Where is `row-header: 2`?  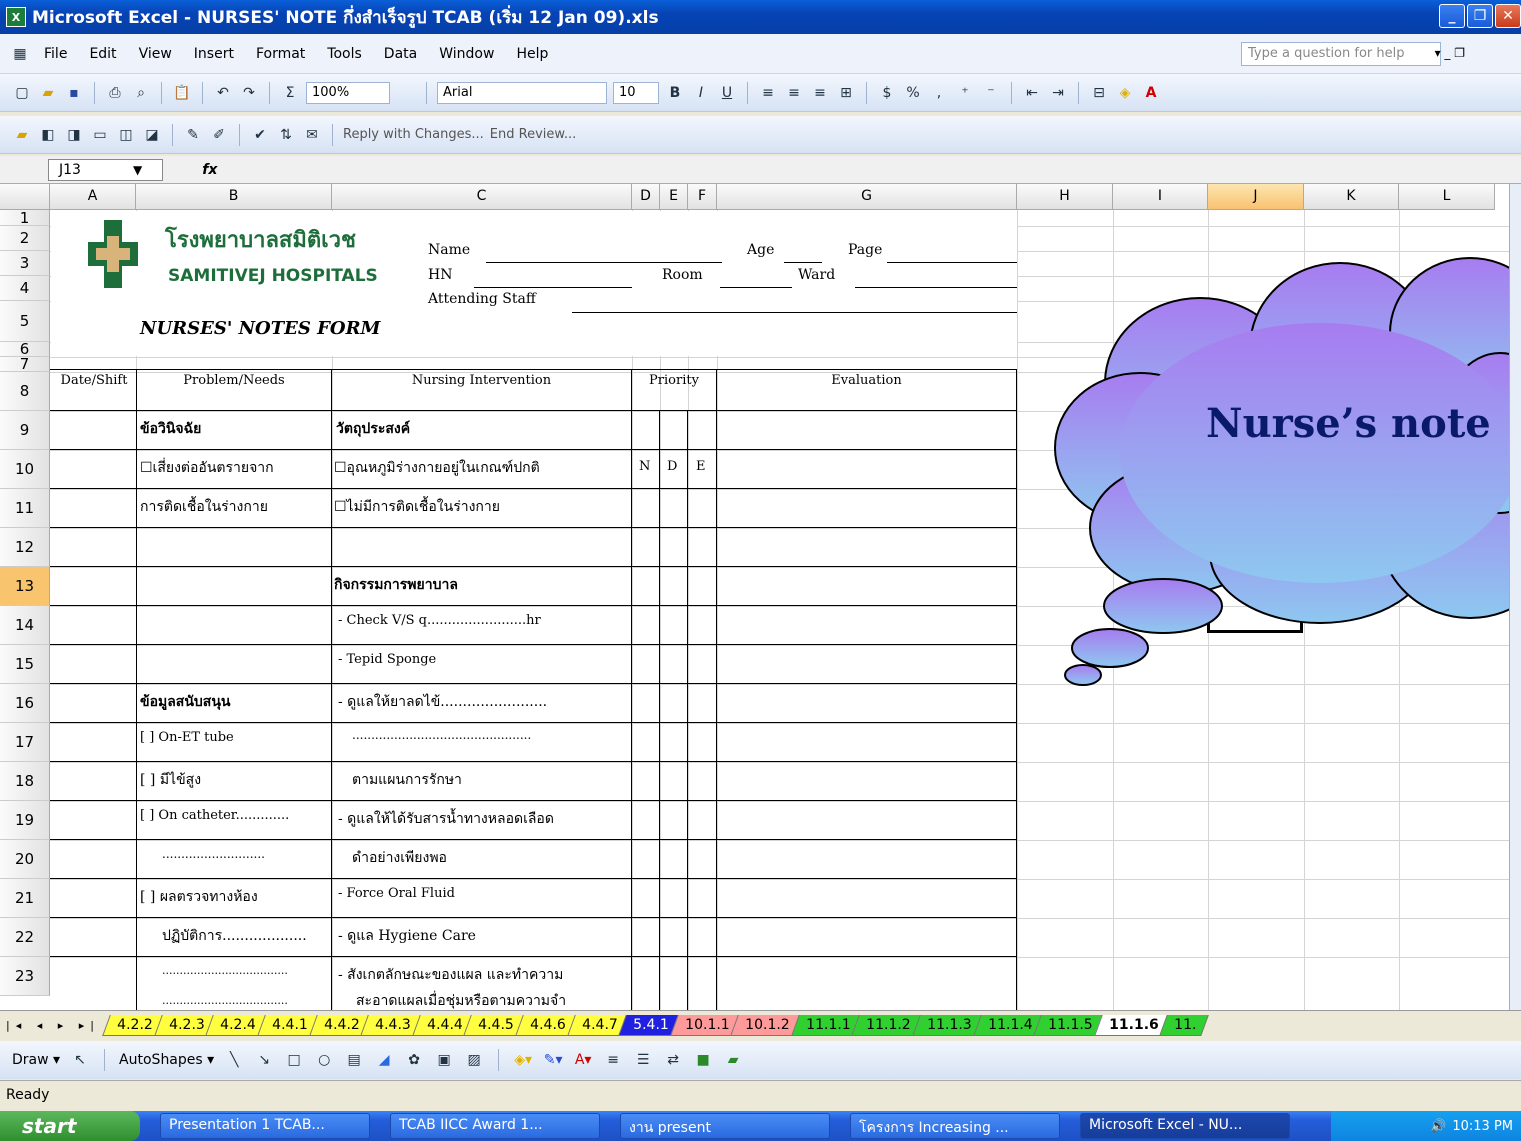
row-header: 2 is located at coordinates (25, 238).